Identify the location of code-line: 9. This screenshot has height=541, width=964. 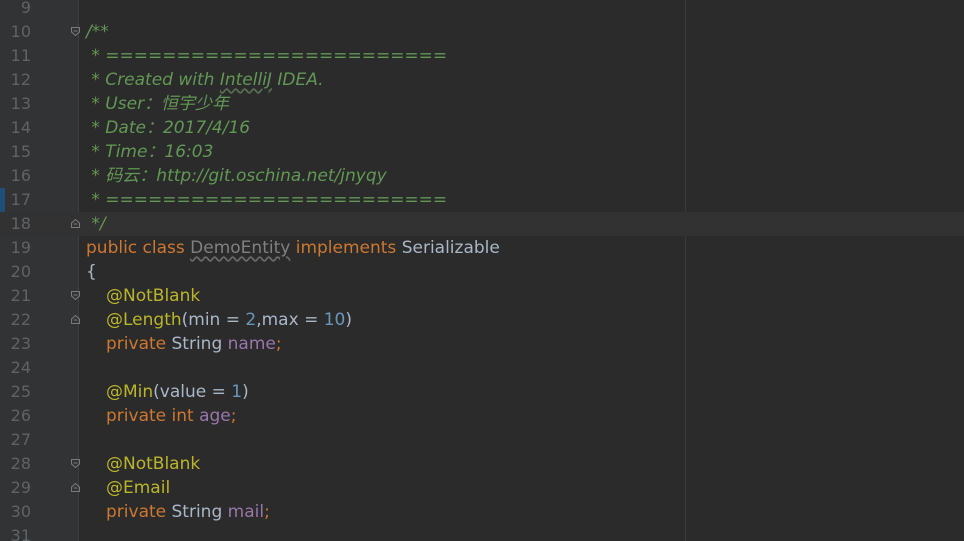
(482, 10).